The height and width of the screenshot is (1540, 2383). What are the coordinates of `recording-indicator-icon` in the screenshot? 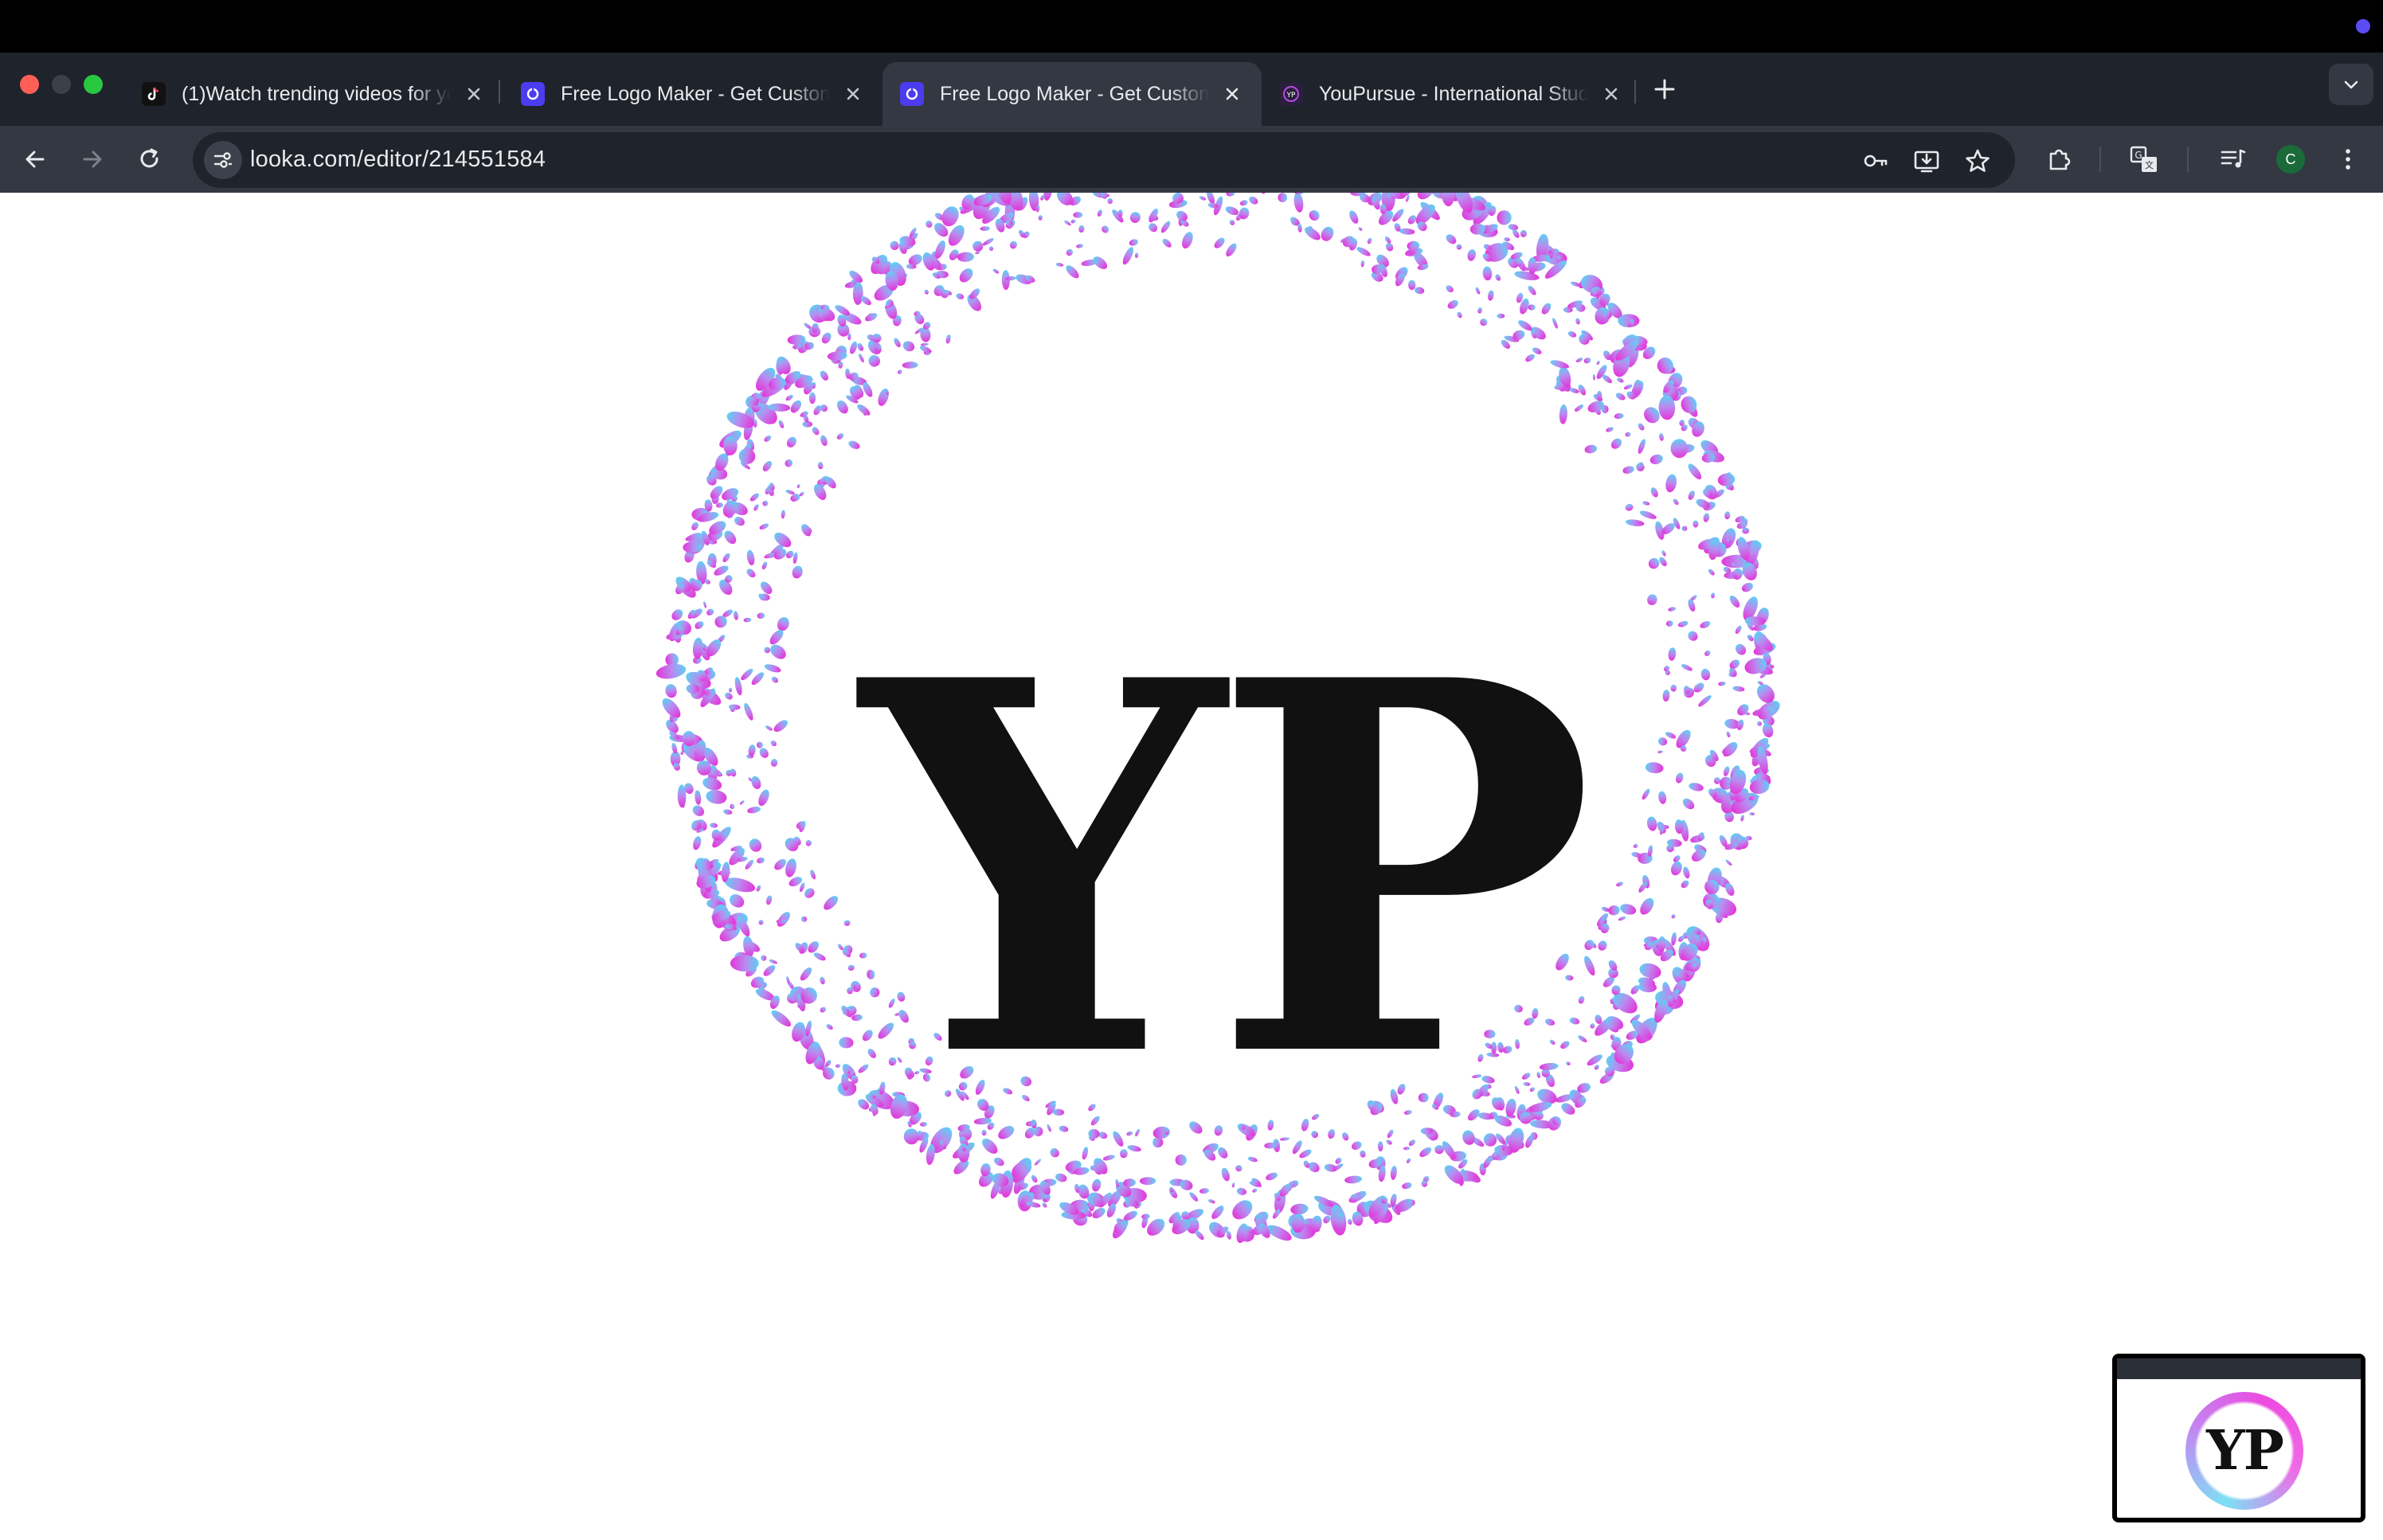 It's located at (2363, 26).